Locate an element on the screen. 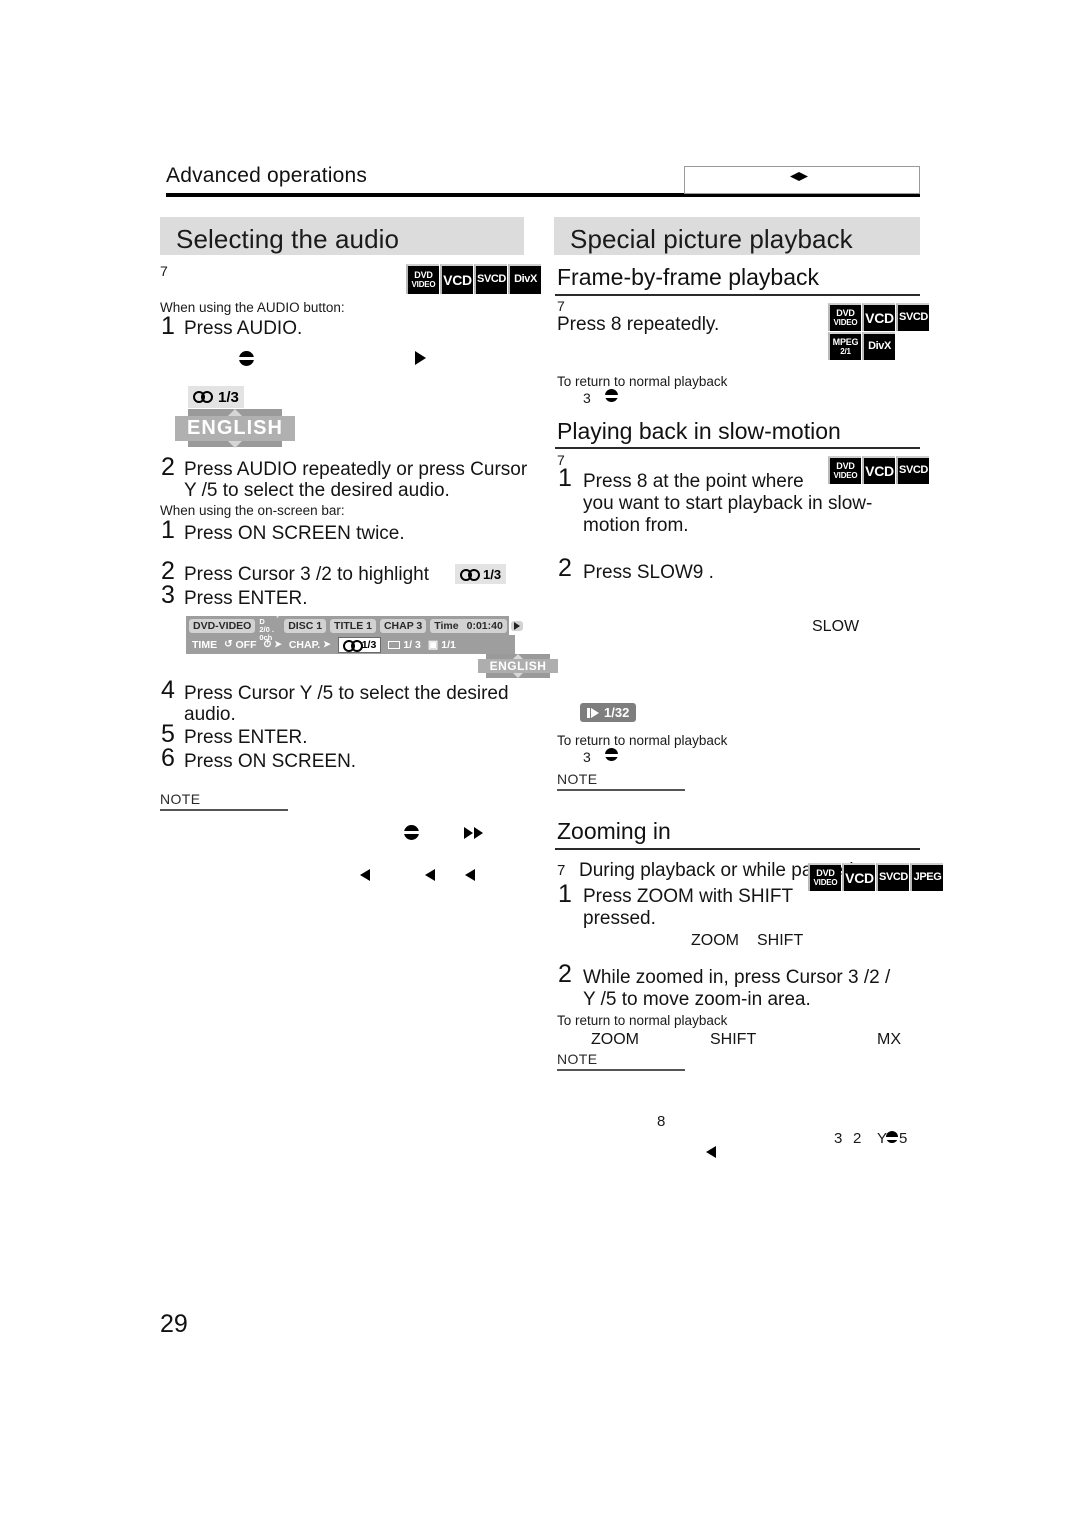 This screenshot has width=1080, height=1528. zoom-marker-7: 7 is located at coordinates (561, 870).